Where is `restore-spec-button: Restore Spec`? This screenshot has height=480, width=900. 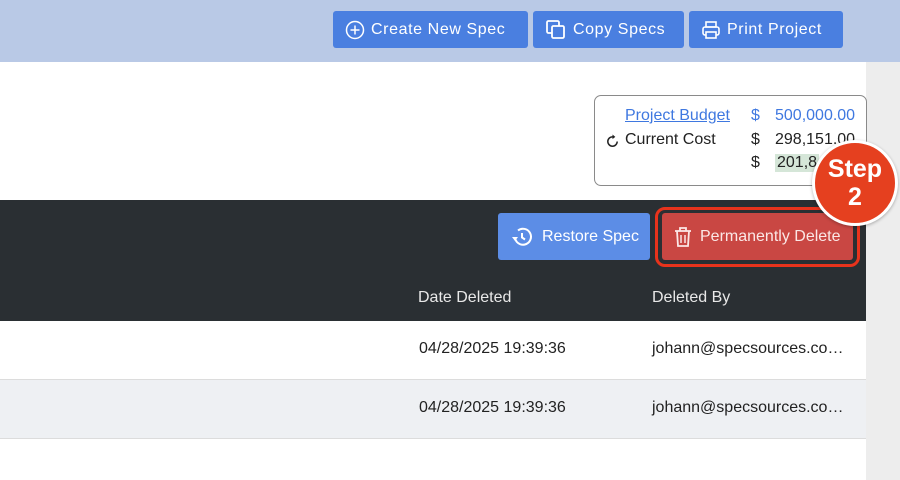 restore-spec-button: Restore Spec is located at coordinates (574, 236).